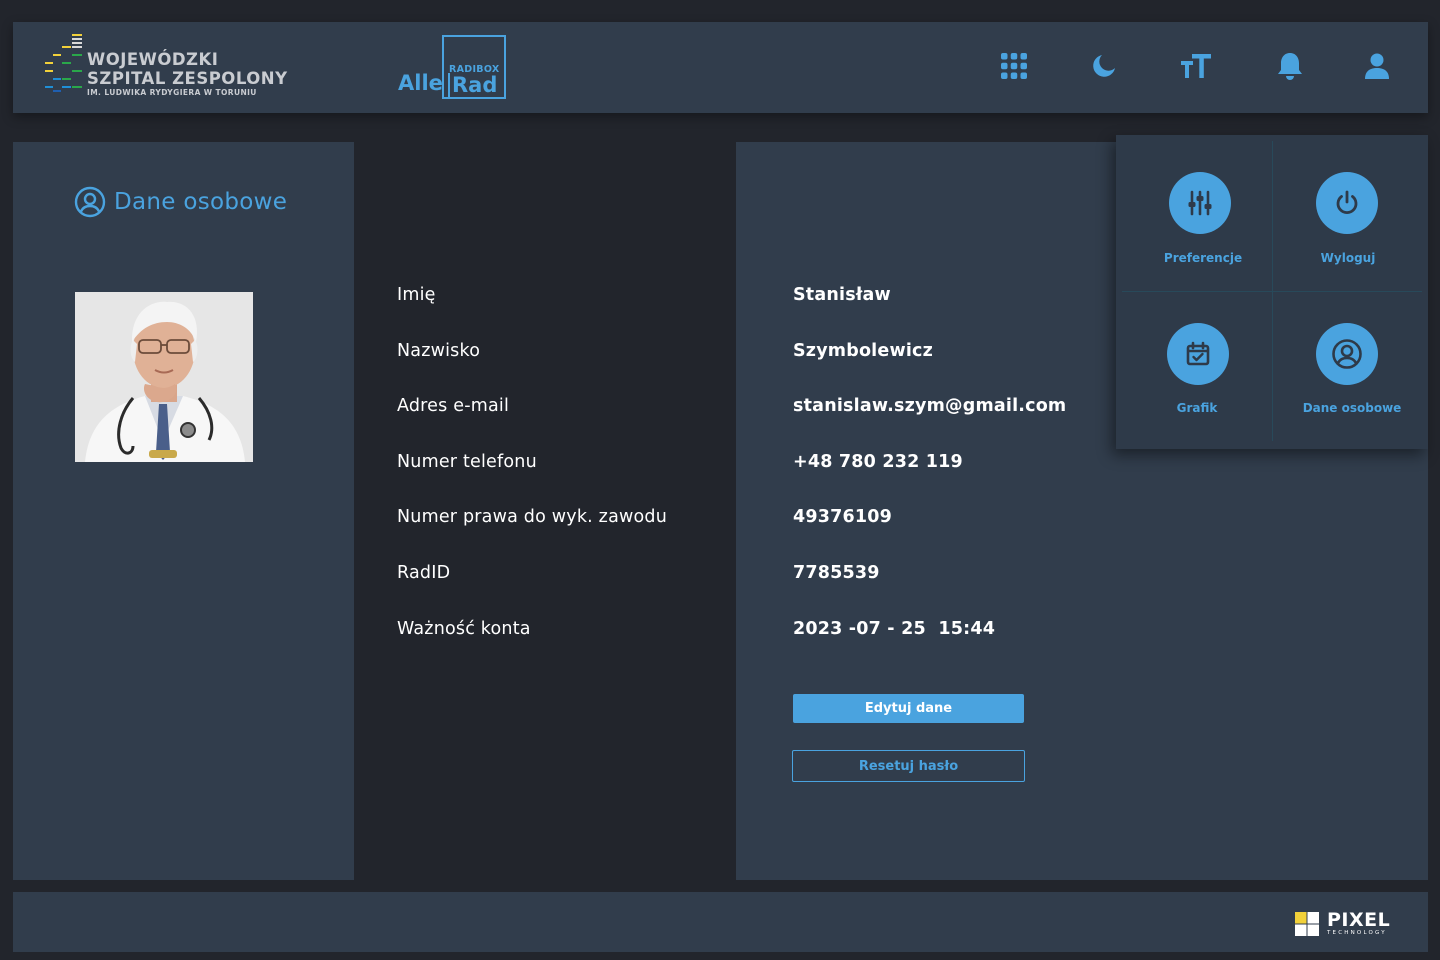 The width and height of the screenshot is (1440, 960). Describe the element at coordinates (472, 85) in the screenshot. I see `brand-rad: Rad` at that location.